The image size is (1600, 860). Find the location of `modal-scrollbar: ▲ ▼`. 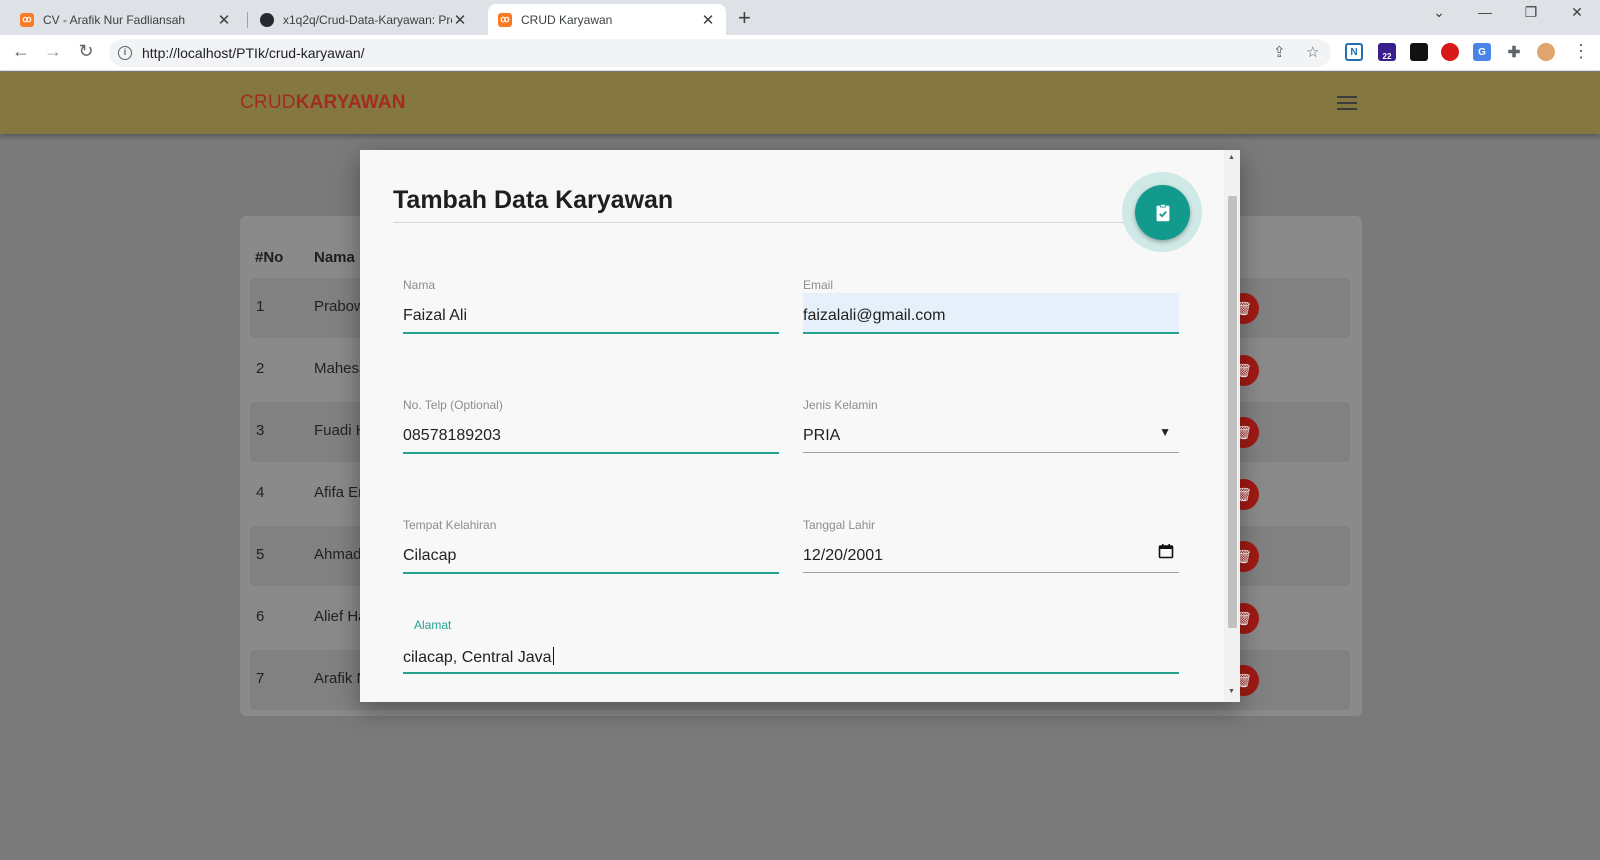

modal-scrollbar: ▲ ▼ is located at coordinates (1232, 426).